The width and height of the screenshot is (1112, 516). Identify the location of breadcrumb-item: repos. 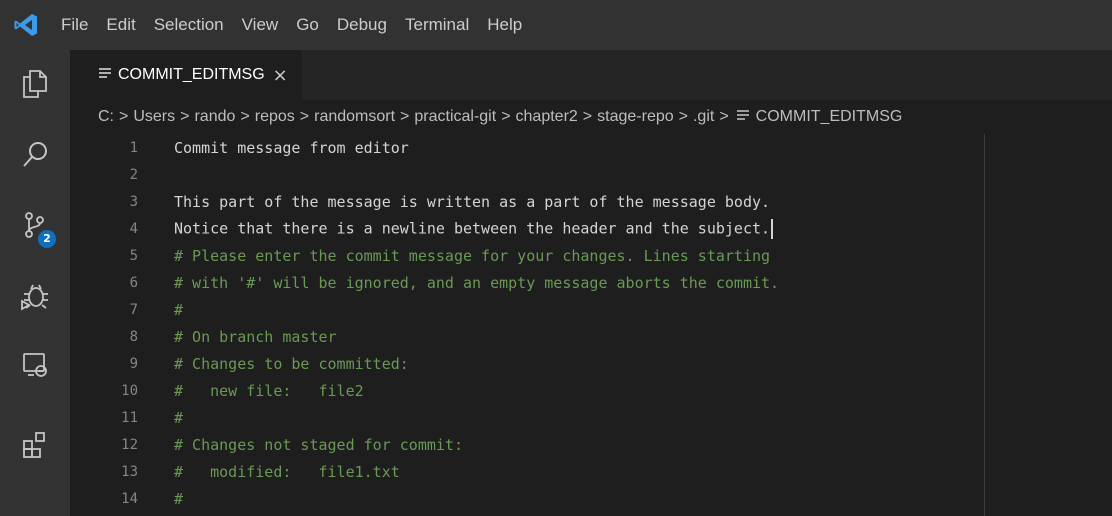
(275, 117).